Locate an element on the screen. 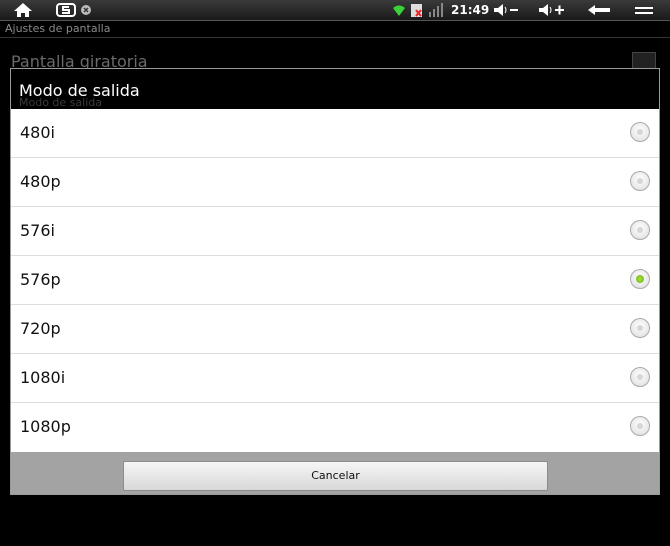 The width and height of the screenshot is (670, 546). divider is located at coordinates (335, 37).